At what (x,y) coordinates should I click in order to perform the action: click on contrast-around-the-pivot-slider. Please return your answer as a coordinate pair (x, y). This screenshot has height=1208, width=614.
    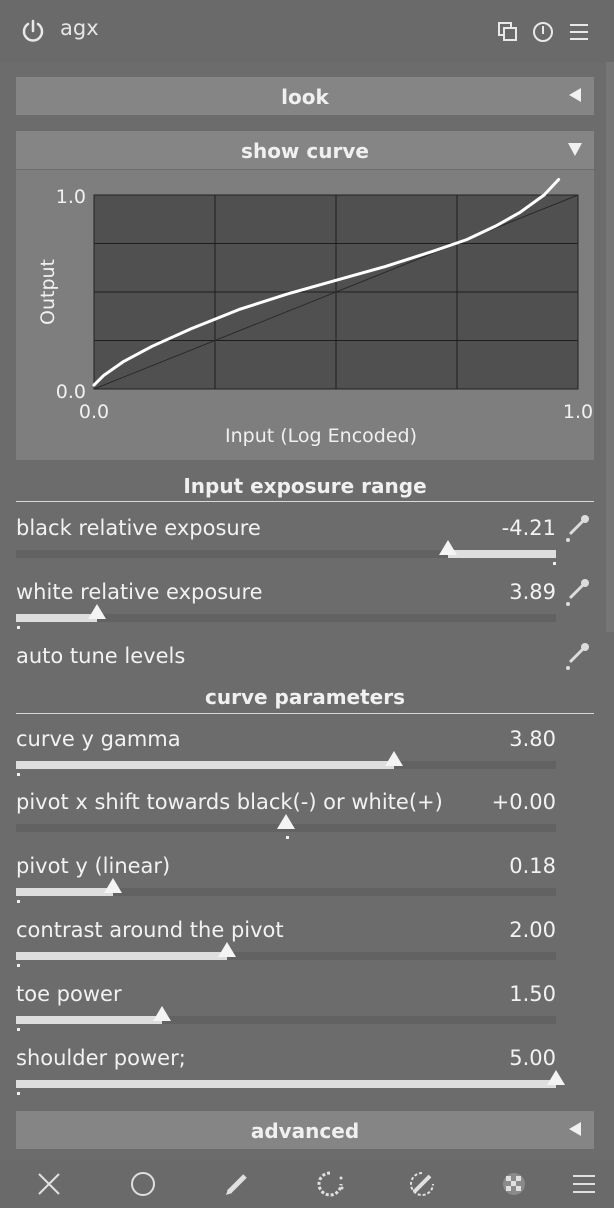
    Looking at the image, I should click on (286, 956).